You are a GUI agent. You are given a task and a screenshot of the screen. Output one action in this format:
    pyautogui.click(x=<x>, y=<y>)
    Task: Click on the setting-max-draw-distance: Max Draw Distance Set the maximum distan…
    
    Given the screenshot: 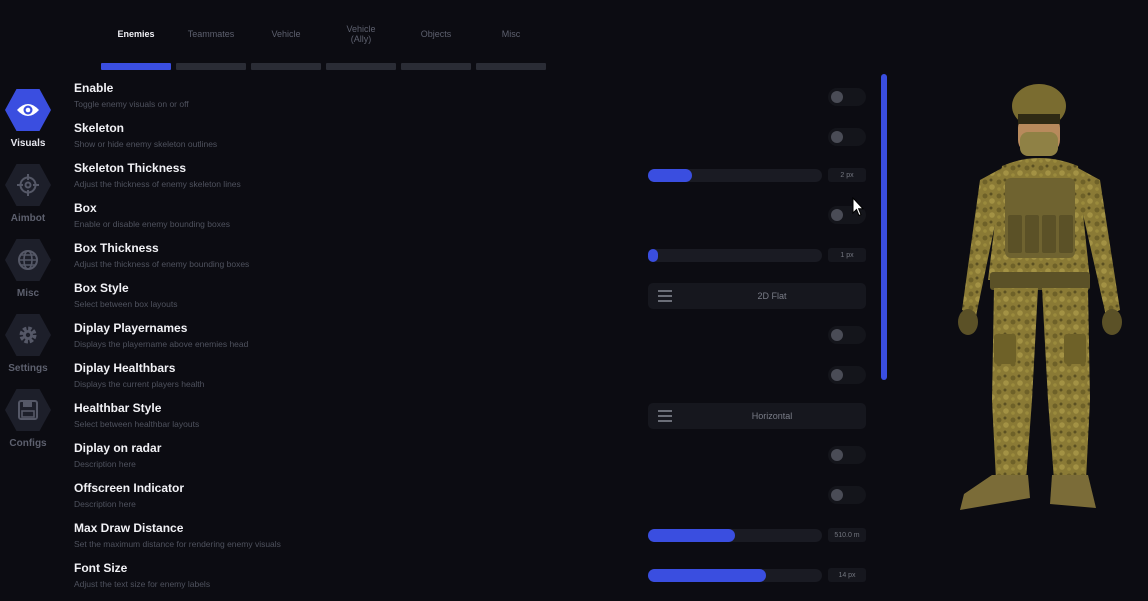 What is the action you would take?
    pyautogui.click(x=474, y=541)
    